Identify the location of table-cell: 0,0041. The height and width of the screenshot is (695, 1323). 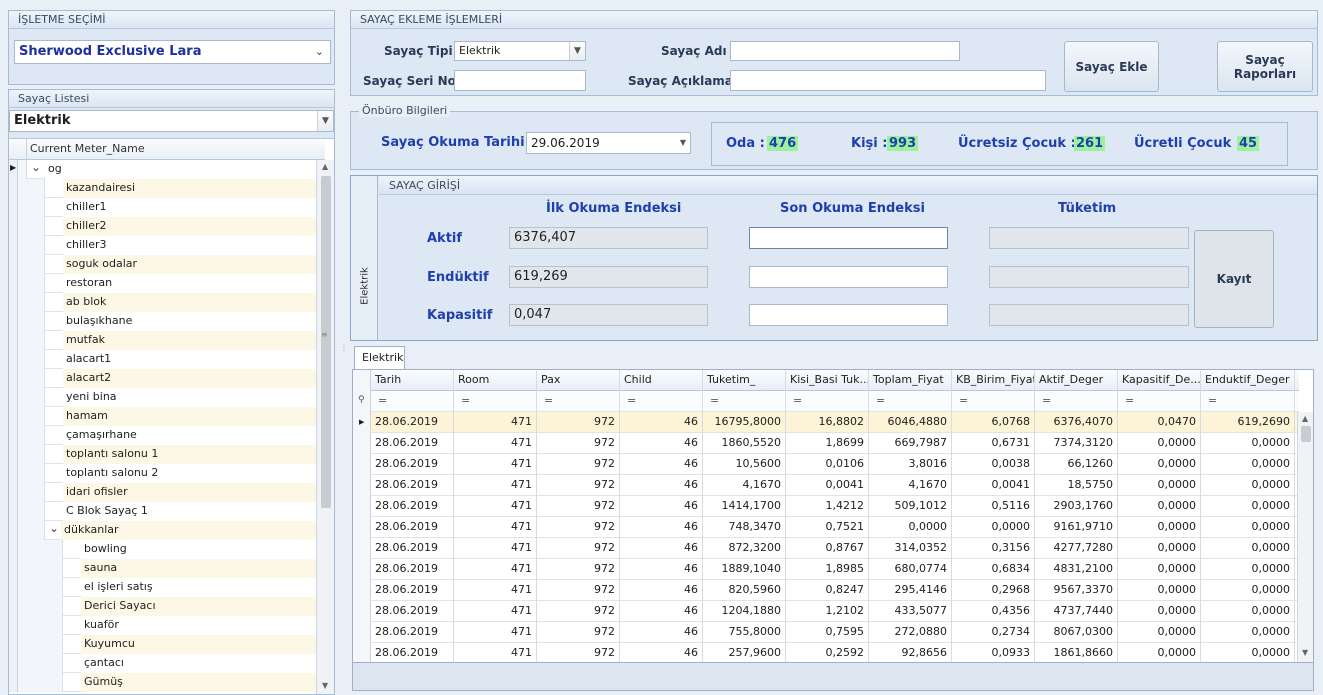
(993, 485).